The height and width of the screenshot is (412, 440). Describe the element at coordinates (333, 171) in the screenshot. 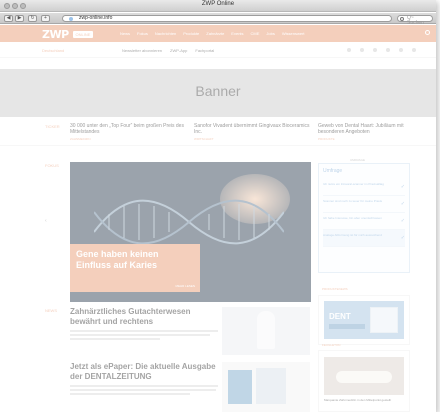

I see `survey-title: Umfrage` at that location.